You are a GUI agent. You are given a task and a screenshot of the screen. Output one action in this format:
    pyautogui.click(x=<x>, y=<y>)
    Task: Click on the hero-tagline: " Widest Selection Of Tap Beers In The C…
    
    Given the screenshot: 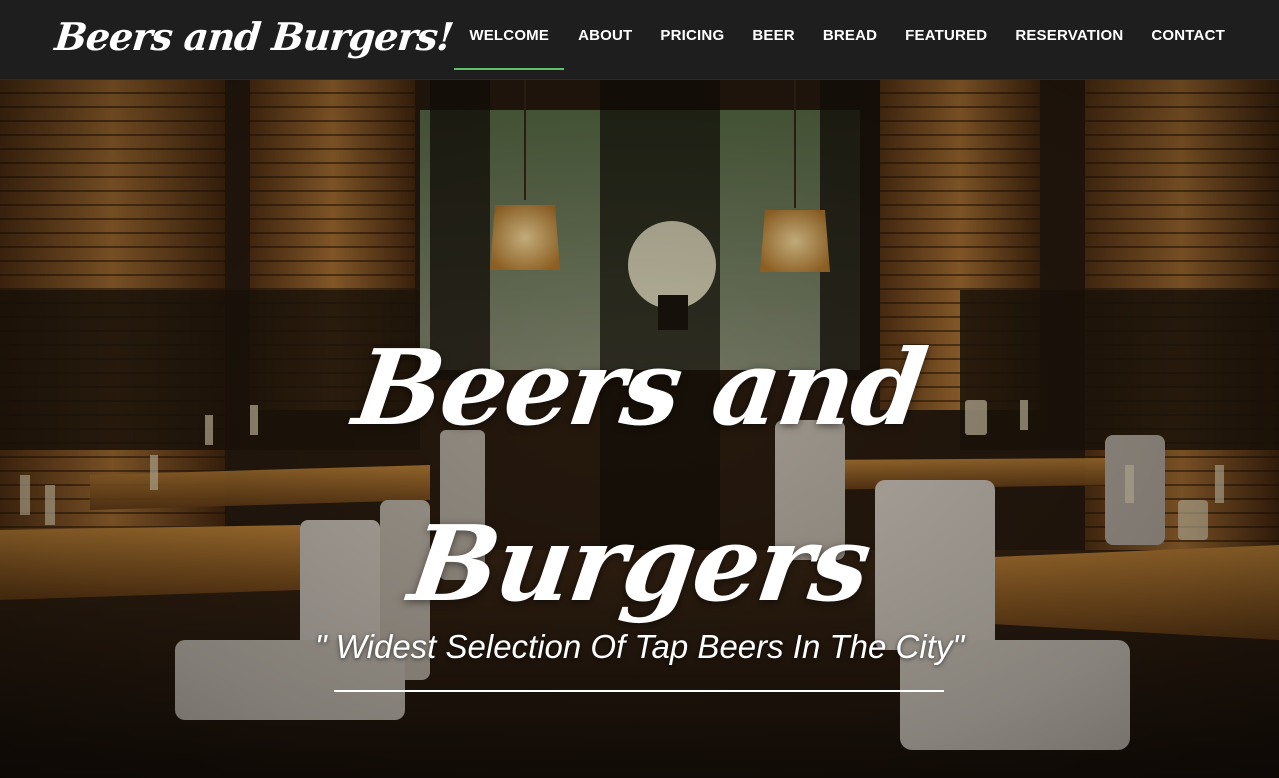 What is the action you would take?
    pyautogui.click(x=639, y=646)
    